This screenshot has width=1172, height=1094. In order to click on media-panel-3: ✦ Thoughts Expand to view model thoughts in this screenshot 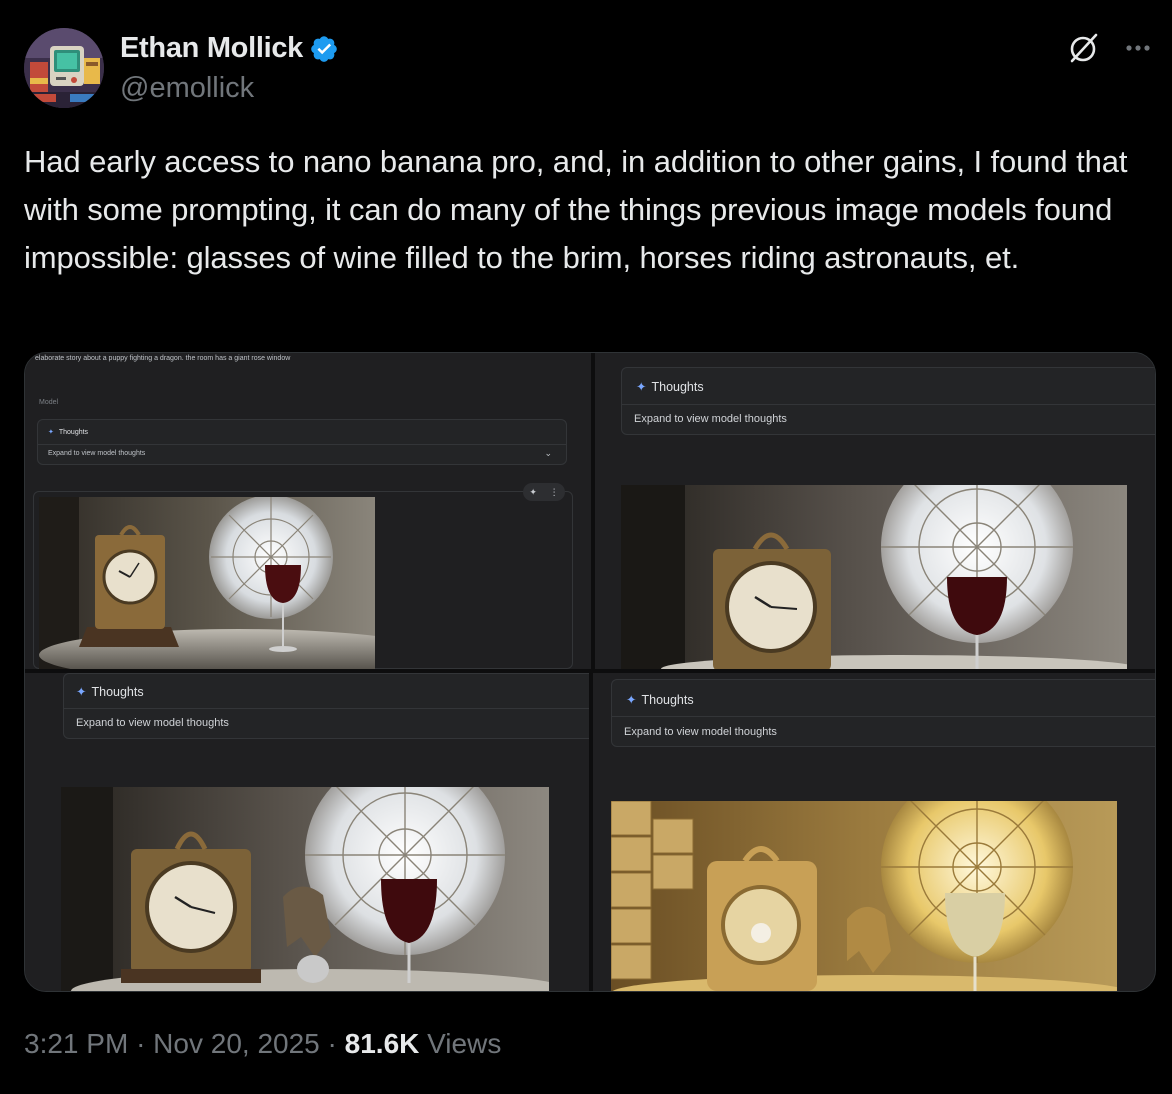, I will do `click(307, 832)`.